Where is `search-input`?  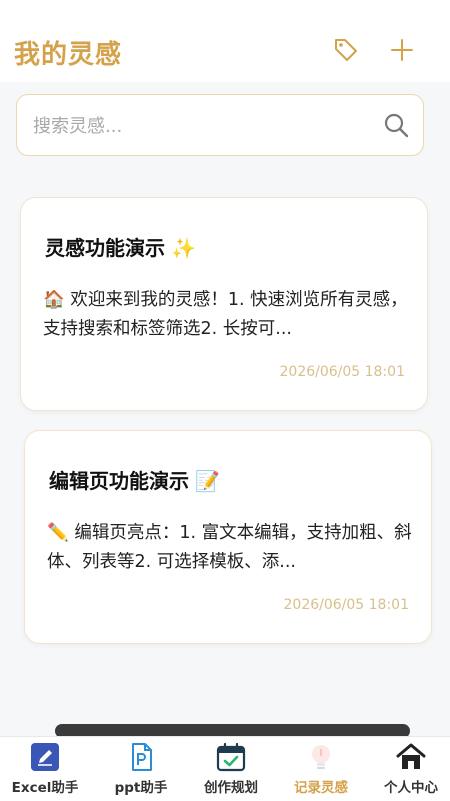
search-input is located at coordinates (203, 126).